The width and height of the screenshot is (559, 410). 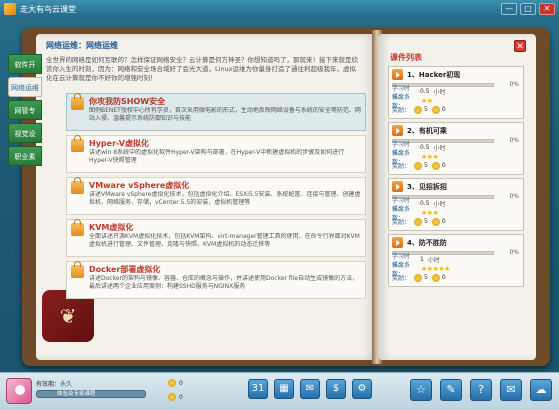 I want to click on courseware-title: 3、见招拆招, so click(x=427, y=186).